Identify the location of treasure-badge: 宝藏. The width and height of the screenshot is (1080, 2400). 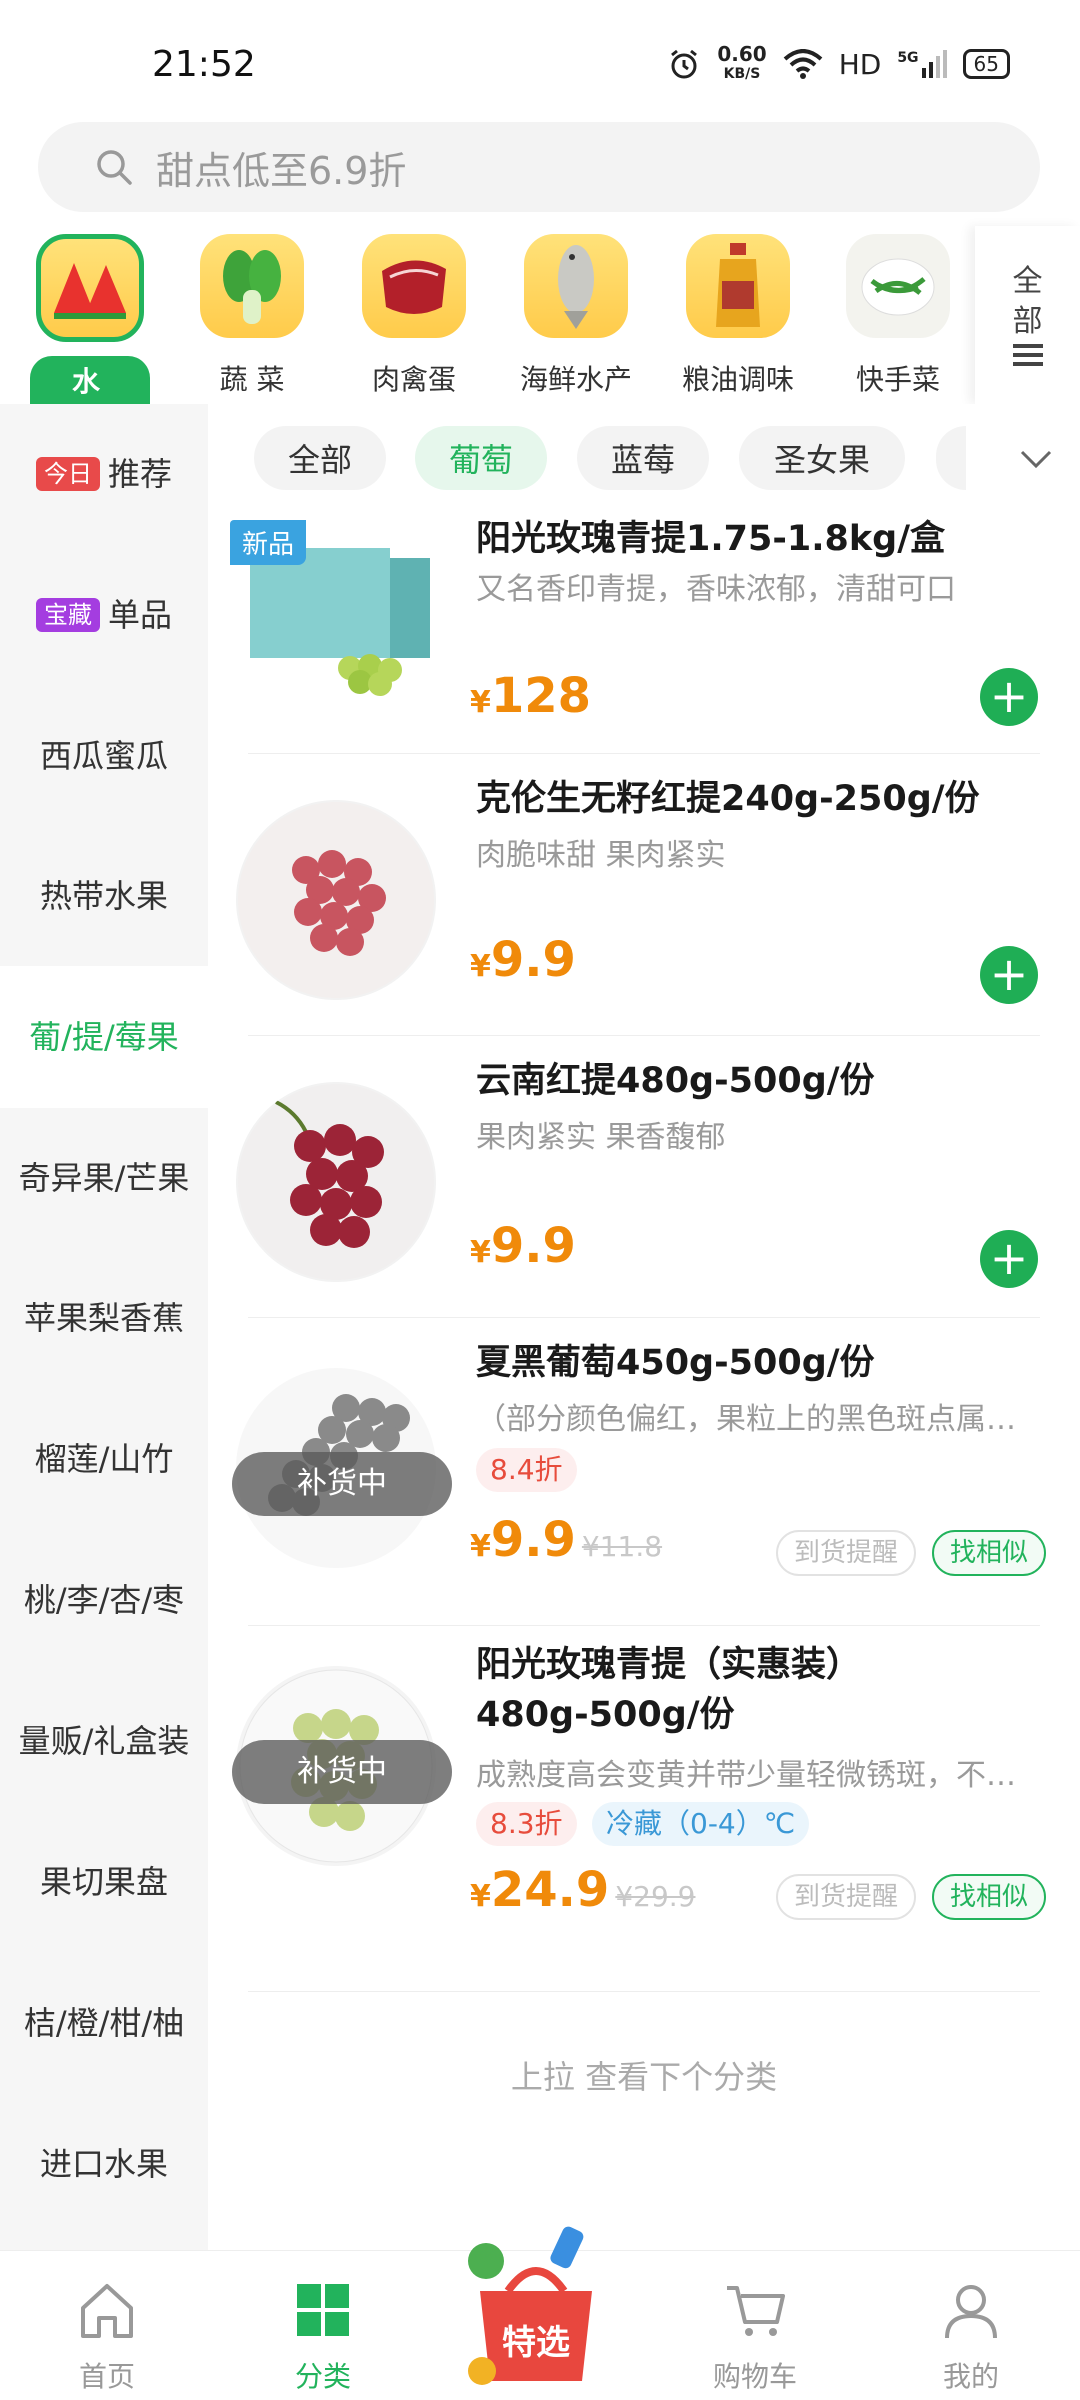
(67, 615).